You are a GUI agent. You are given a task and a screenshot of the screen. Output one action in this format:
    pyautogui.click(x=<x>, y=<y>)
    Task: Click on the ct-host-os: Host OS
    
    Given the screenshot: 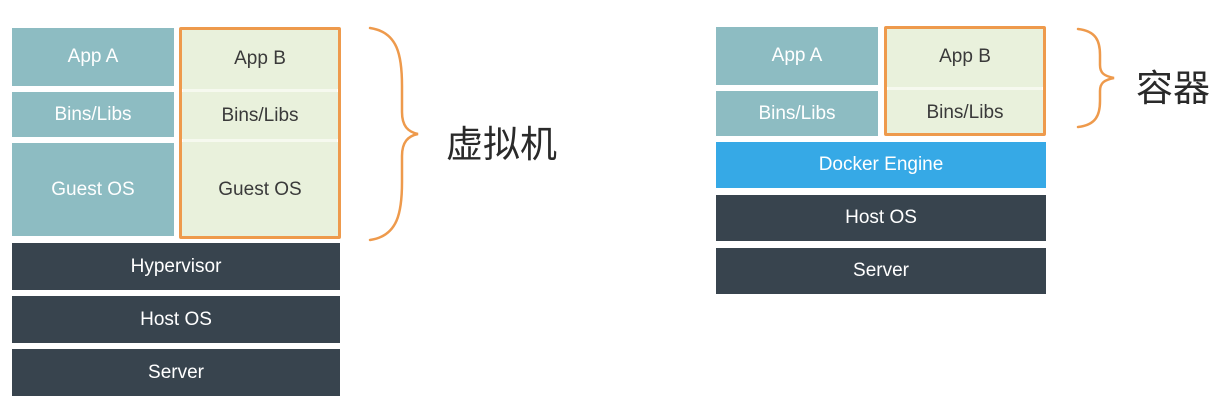 What is the action you would take?
    pyautogui.click(x=881, y=218)
    